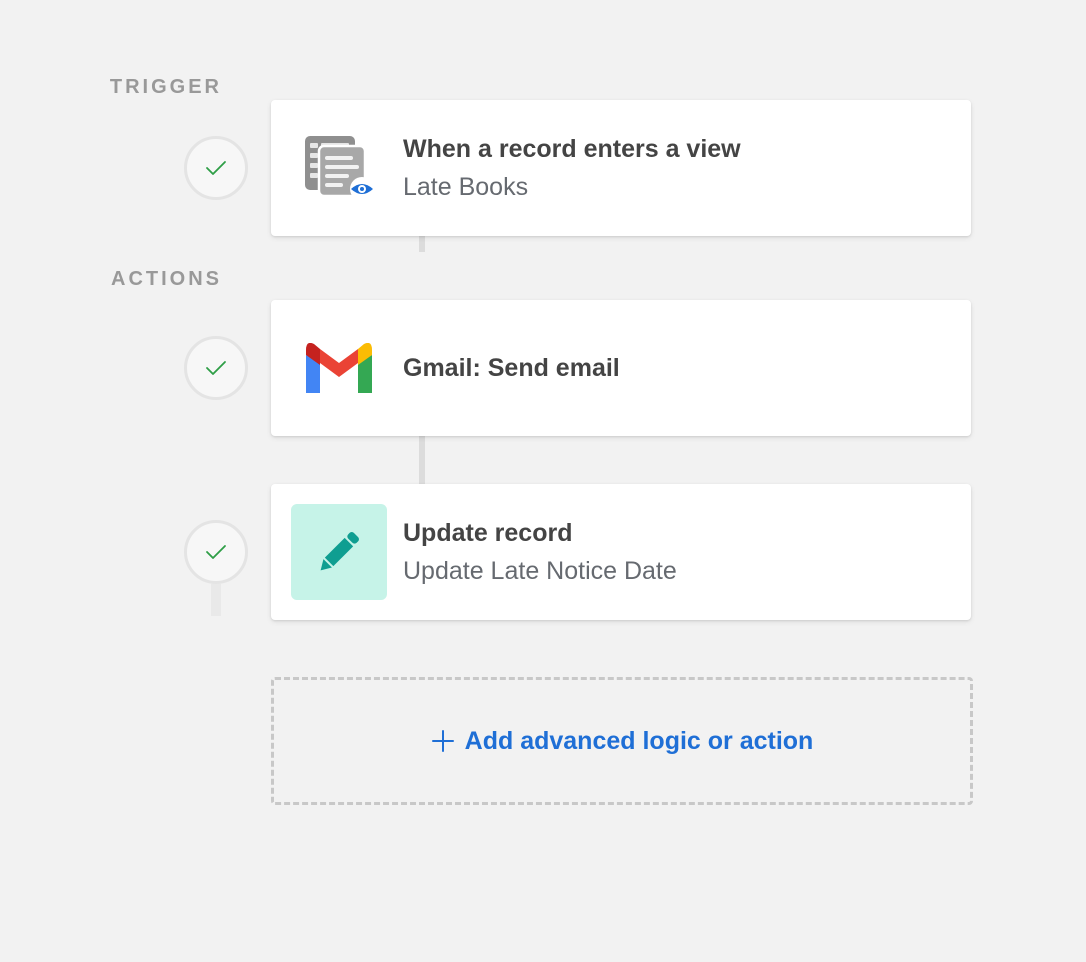  I want to click on step-title: Update record, so click(488, 533).